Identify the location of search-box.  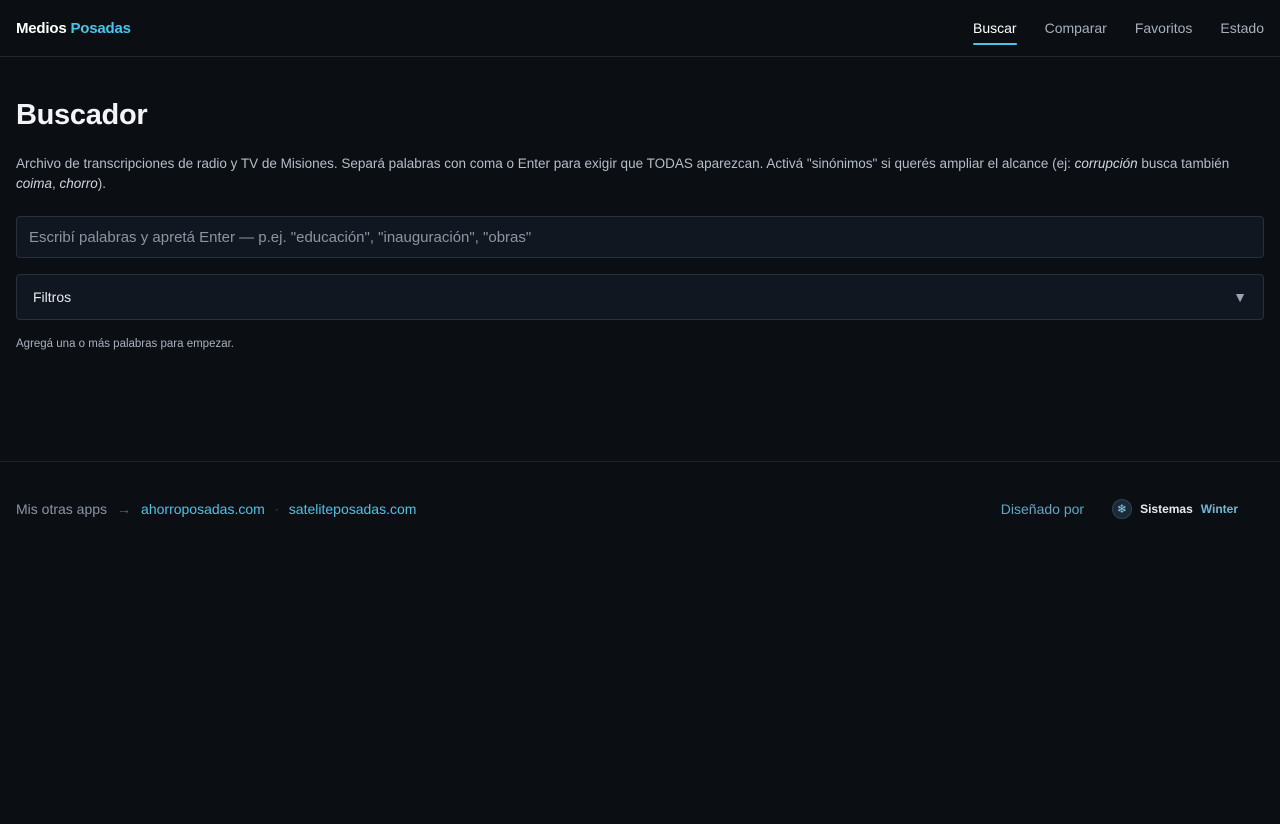
(640, 237).